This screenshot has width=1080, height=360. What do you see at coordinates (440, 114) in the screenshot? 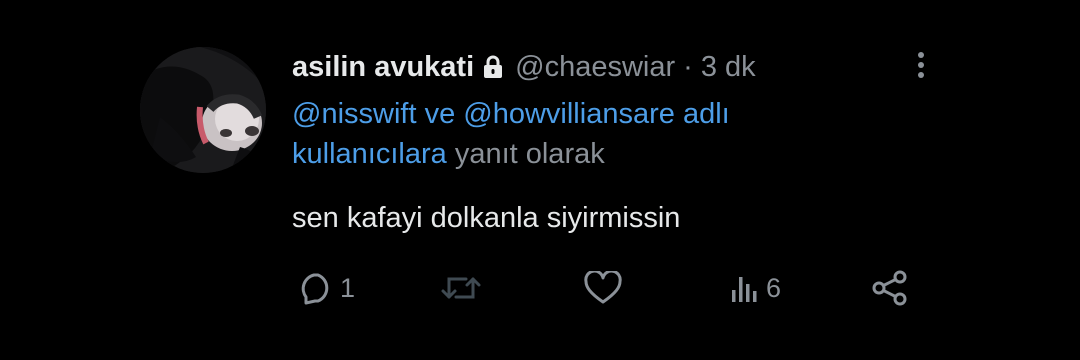
I see `reply-connector: ve` at bounding box center [440, 114].